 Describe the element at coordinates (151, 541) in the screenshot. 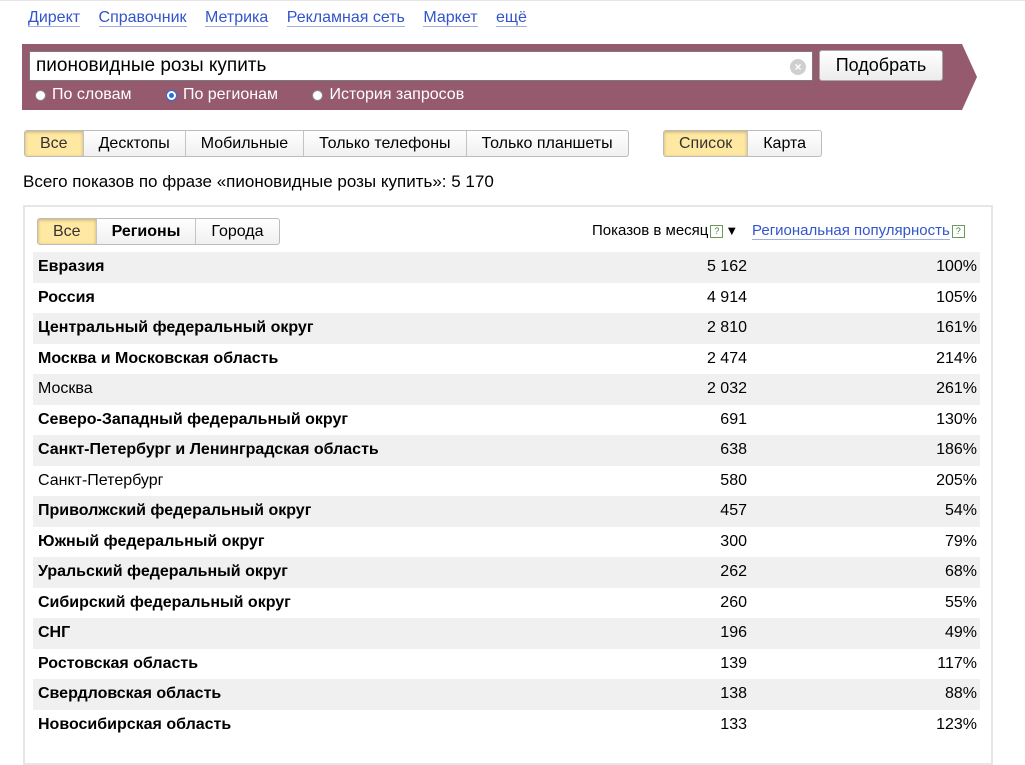

I see `region-name: Южный федеральный округ` at that location.